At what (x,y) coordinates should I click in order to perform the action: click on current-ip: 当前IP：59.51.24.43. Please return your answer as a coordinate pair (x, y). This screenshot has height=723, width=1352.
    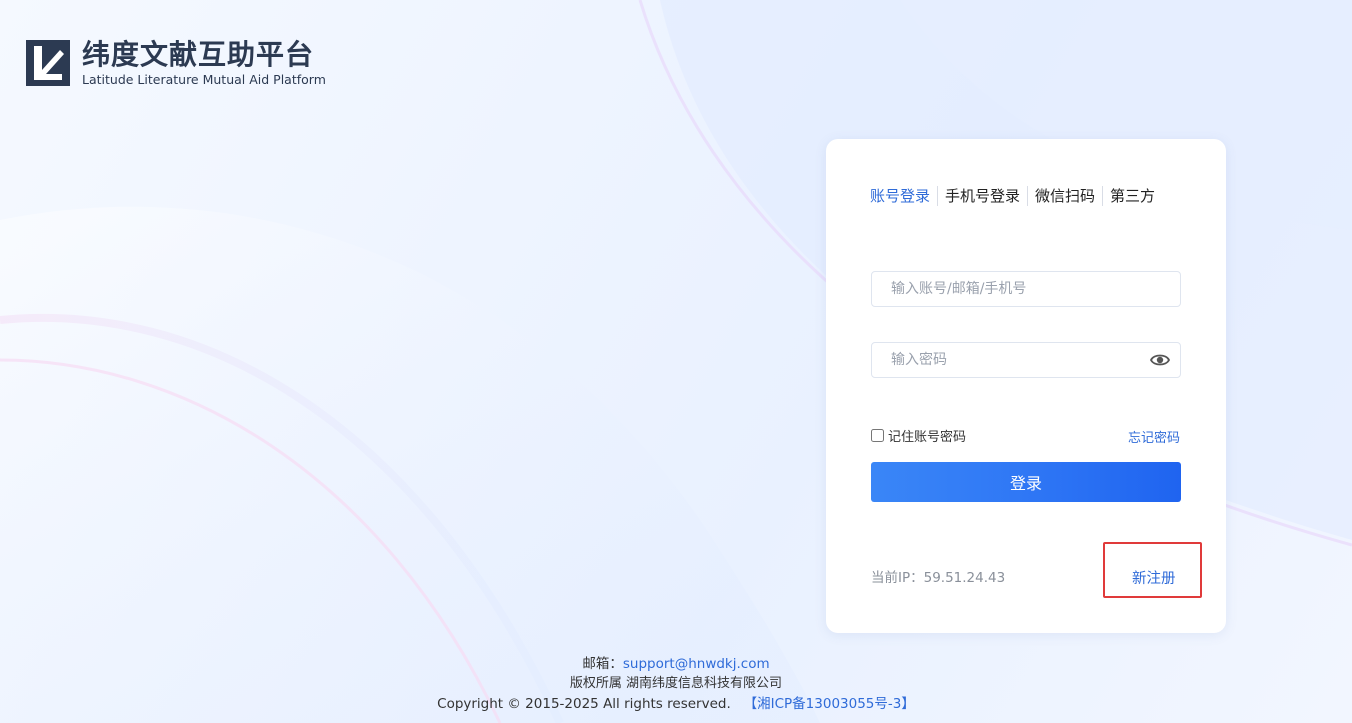
    Looking at the image, I should click on (938, 578).